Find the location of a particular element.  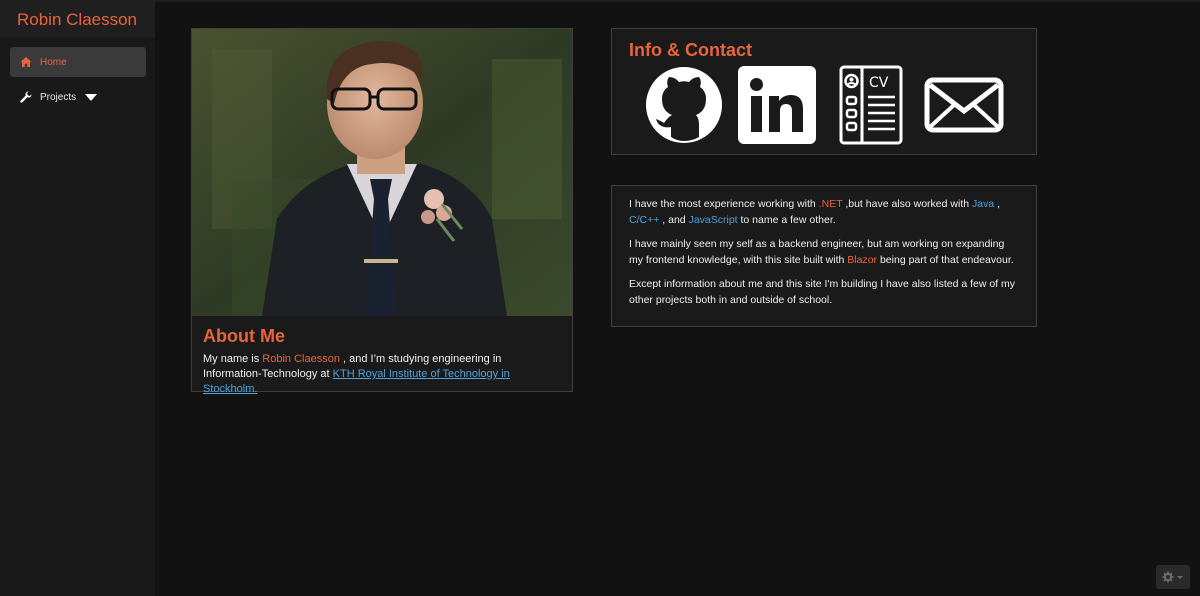

settings-button is located at coordinates (1173, 577).